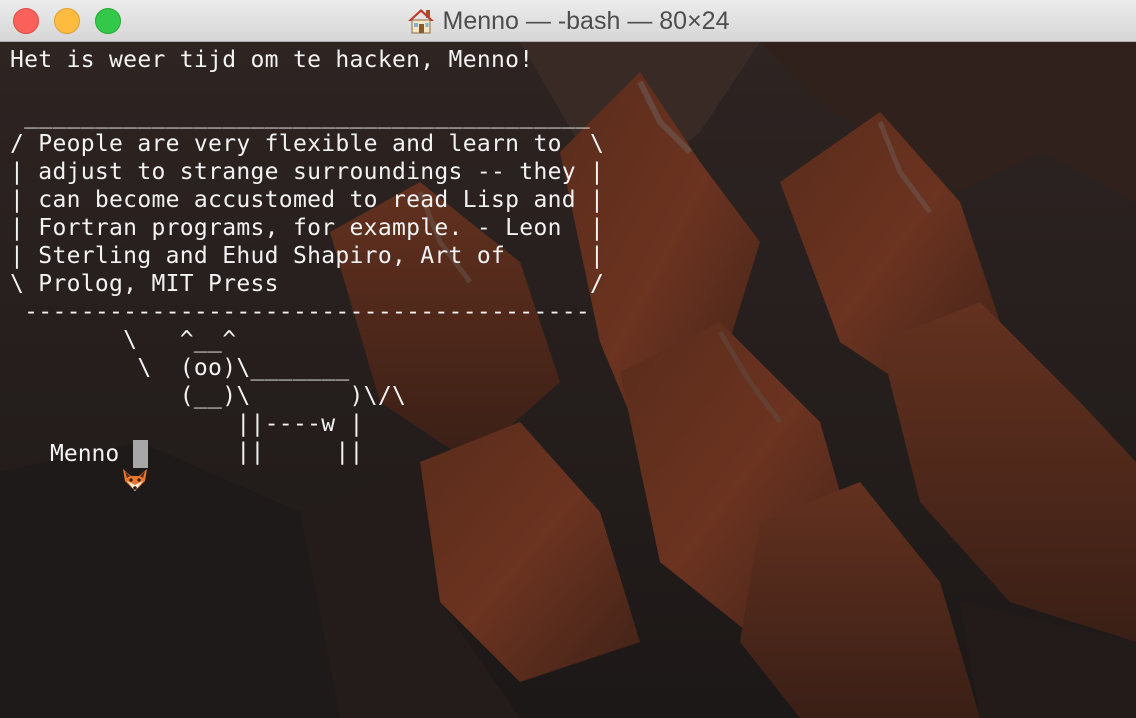 The image size is (1136, 718). I want to click on title-bar: Menno — -bash — 80×24, so click(568, 21).